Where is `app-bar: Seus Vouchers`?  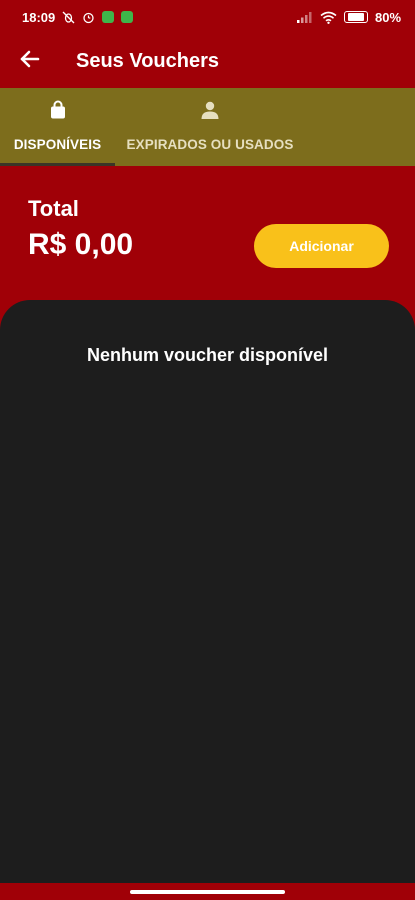
app-bar: Seus Vouchers is located at coordinates (207, 61).